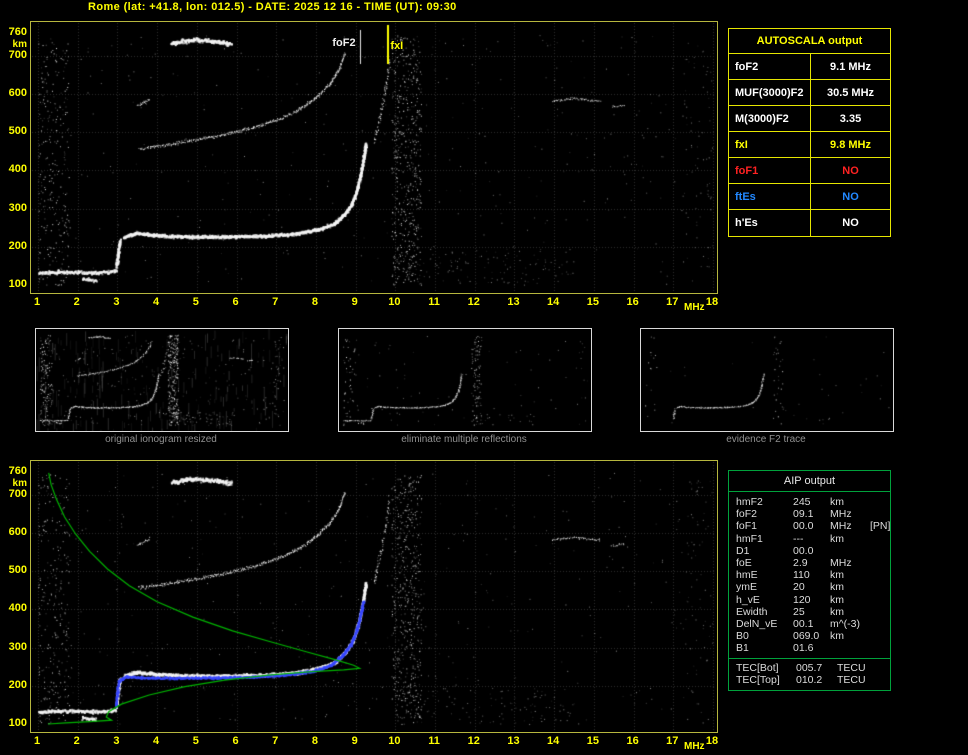  What do you see at coordinates (880, 526) in the screenshot?
I see `aip-extra: [PN]` at bounding box center [880, 526].